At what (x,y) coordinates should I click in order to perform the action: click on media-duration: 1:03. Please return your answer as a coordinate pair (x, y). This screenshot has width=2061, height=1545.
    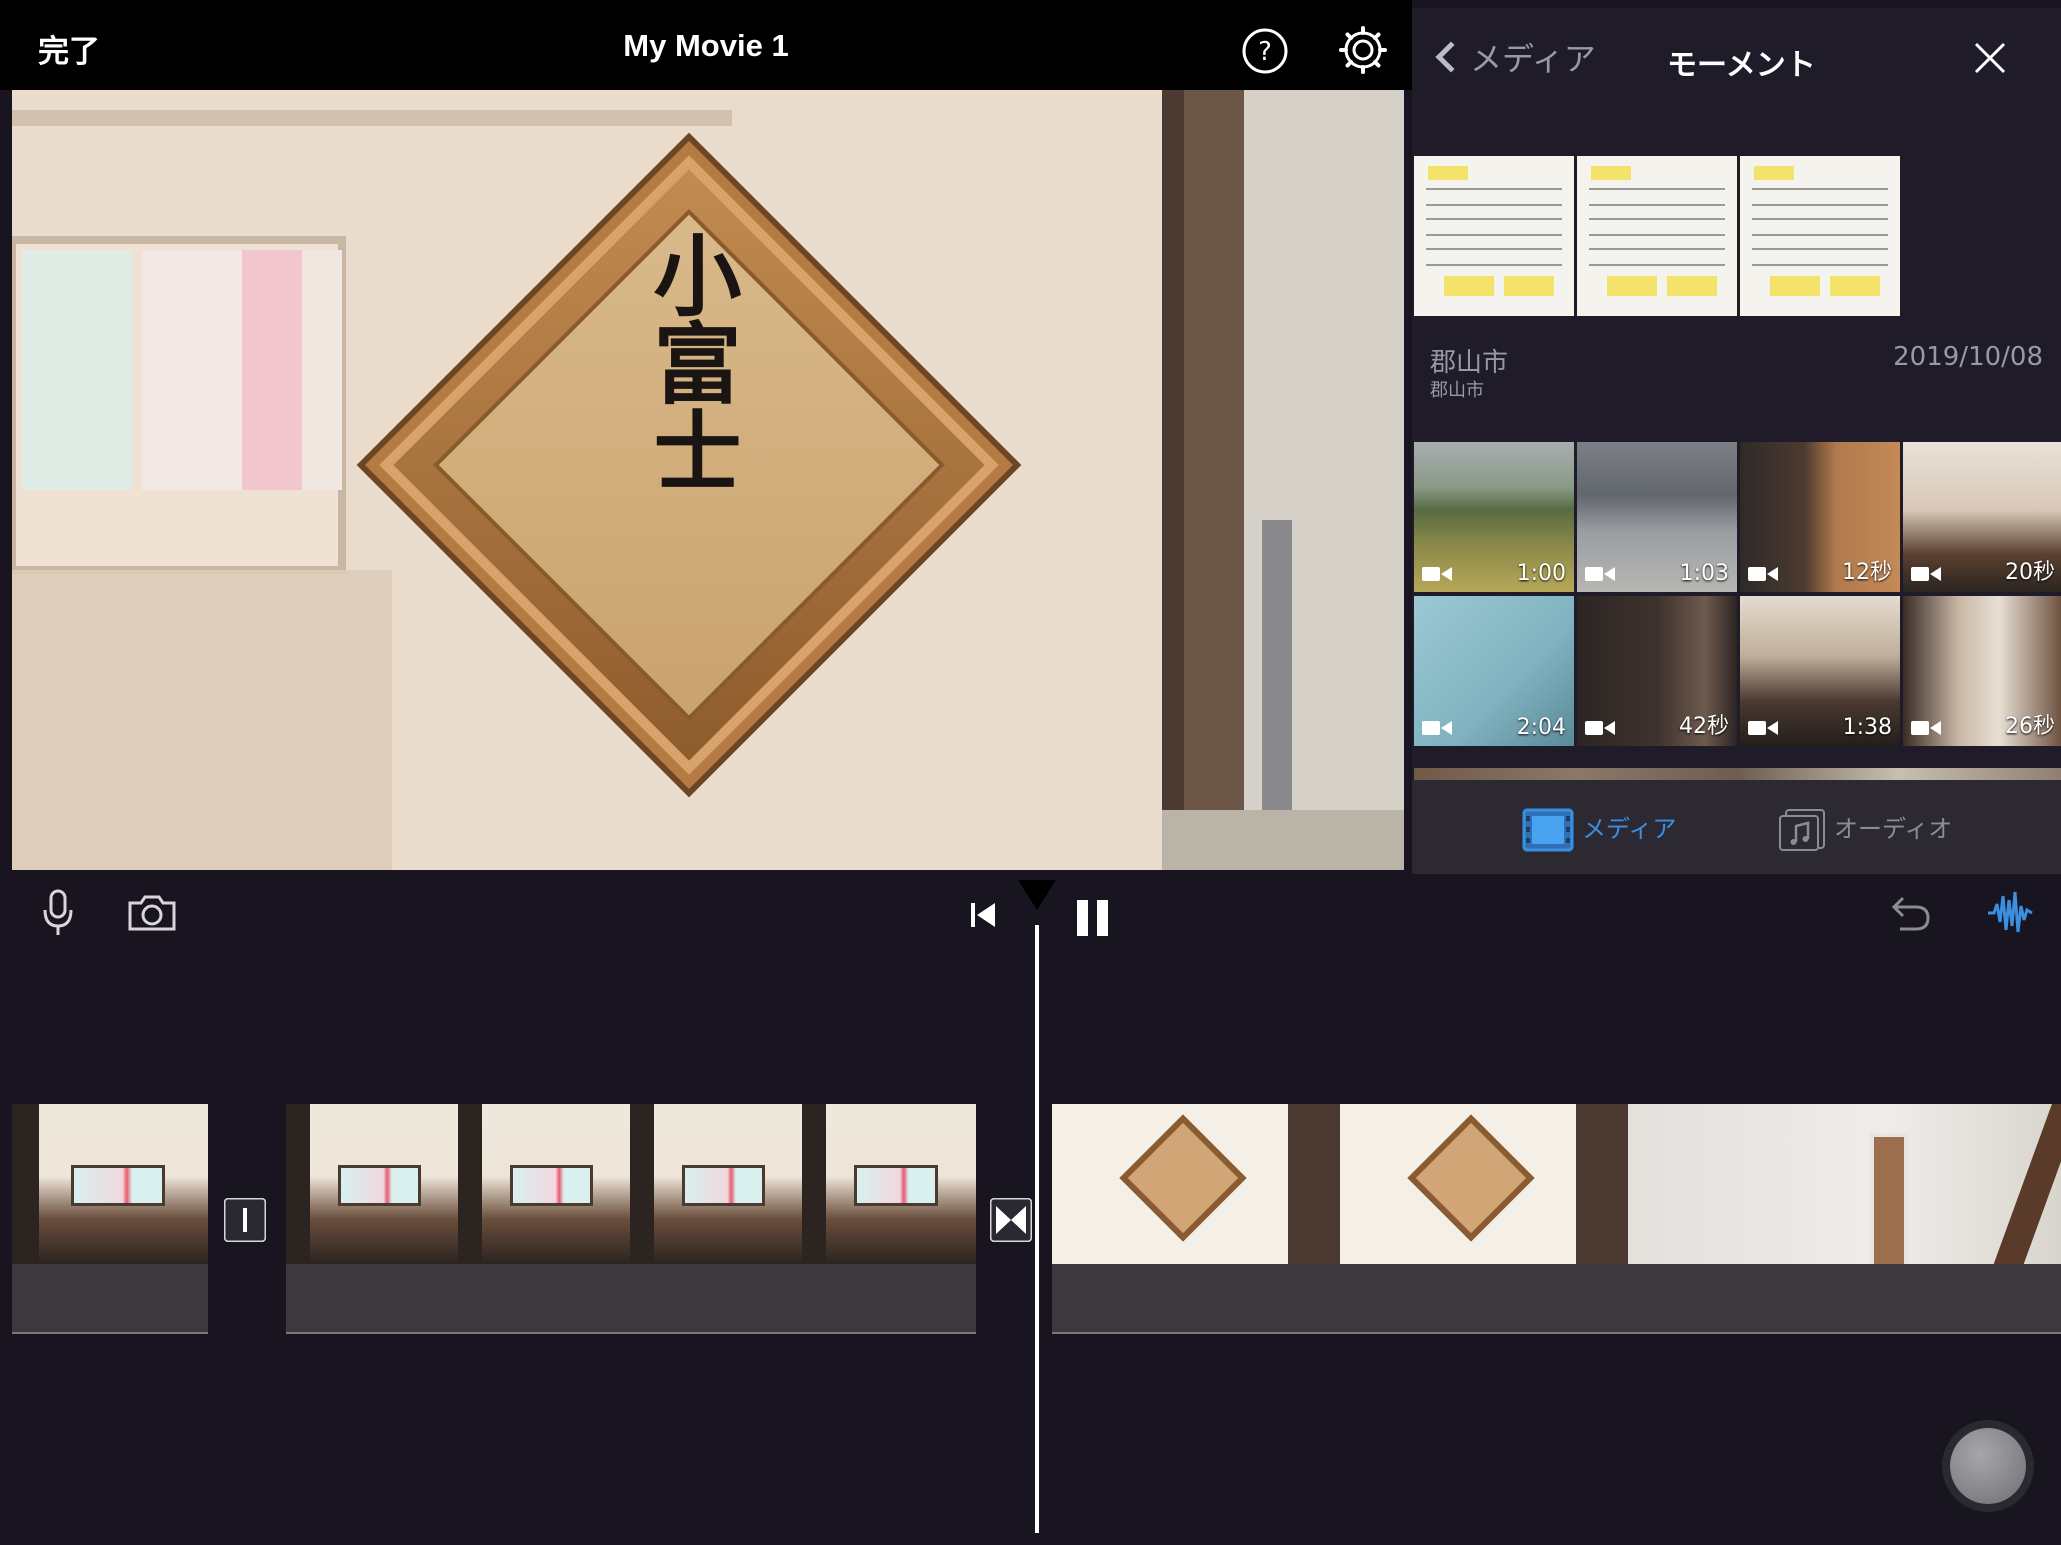
    Looking at the image, I should click on (1704, 573).